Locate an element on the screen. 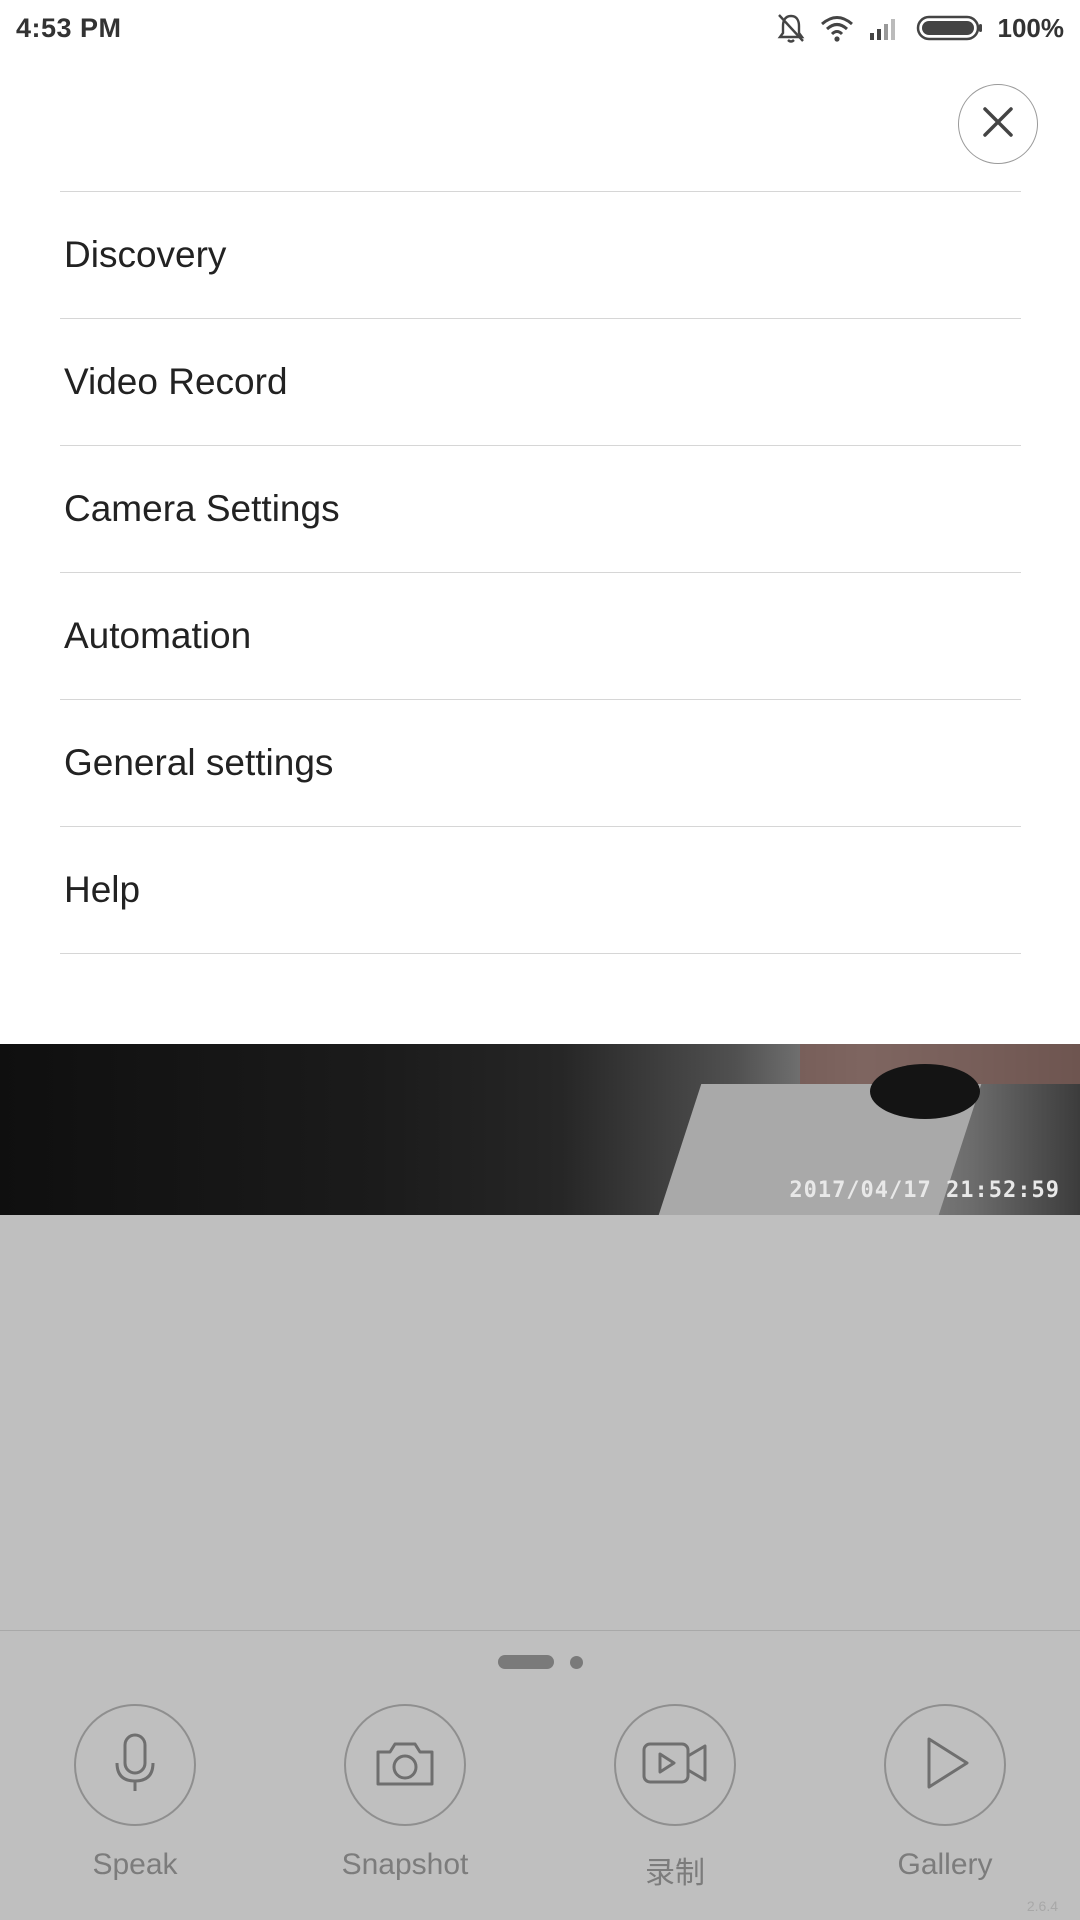 The width and height of the screenshot is (1080, 1920). speak-button: Speak is located at coordinates (135, 1793).